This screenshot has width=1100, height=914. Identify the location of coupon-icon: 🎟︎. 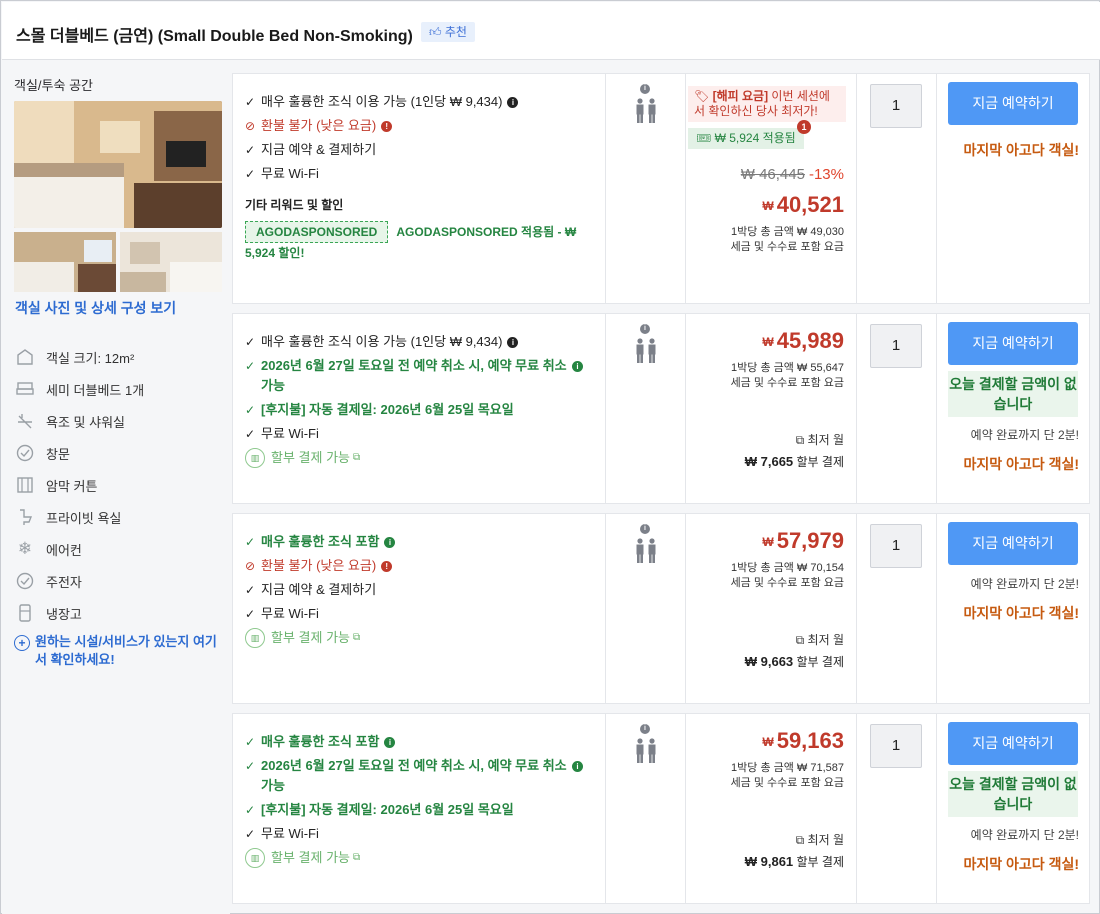
(704, 138).